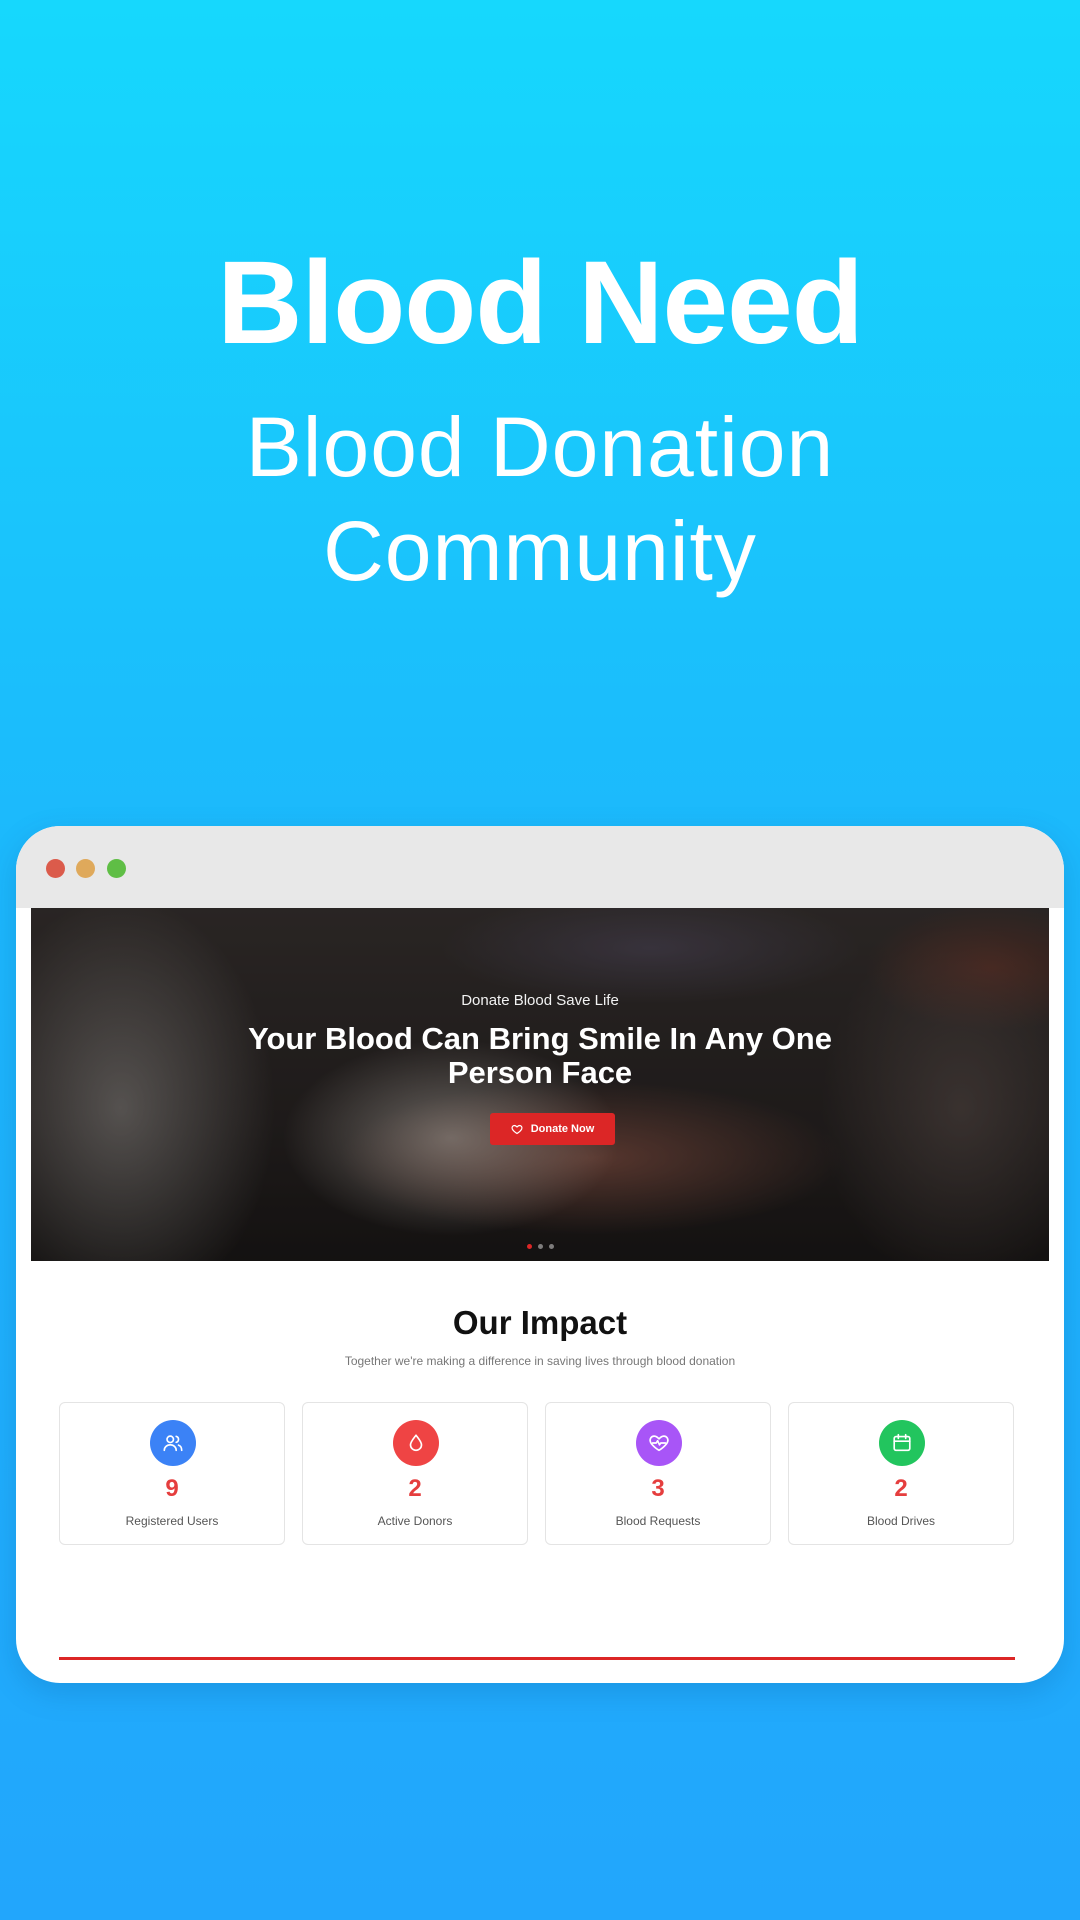 Image resolution: width=1080 pixels, height=1920 pixels. What do you see at coordinates (902, 1443) in the screenshot?
I see `calendar-icon` at bounding box center [902, 1443].